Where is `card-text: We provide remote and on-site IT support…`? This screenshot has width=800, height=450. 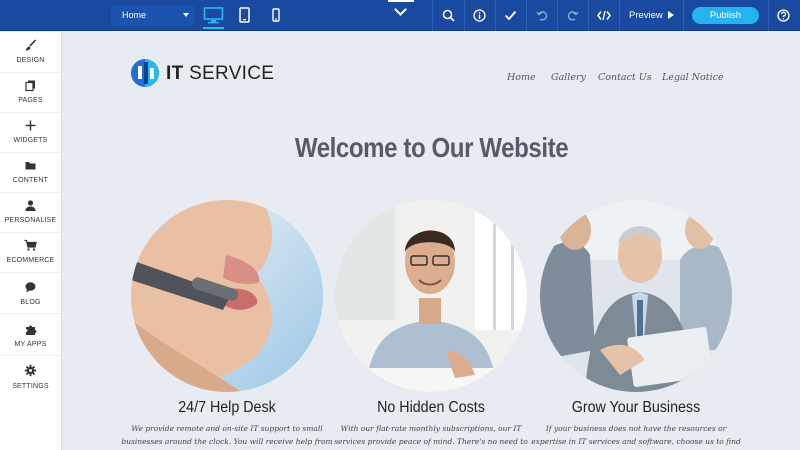 card-text: We provide remote and on-site IT support… is located at coordinates (227, 435).